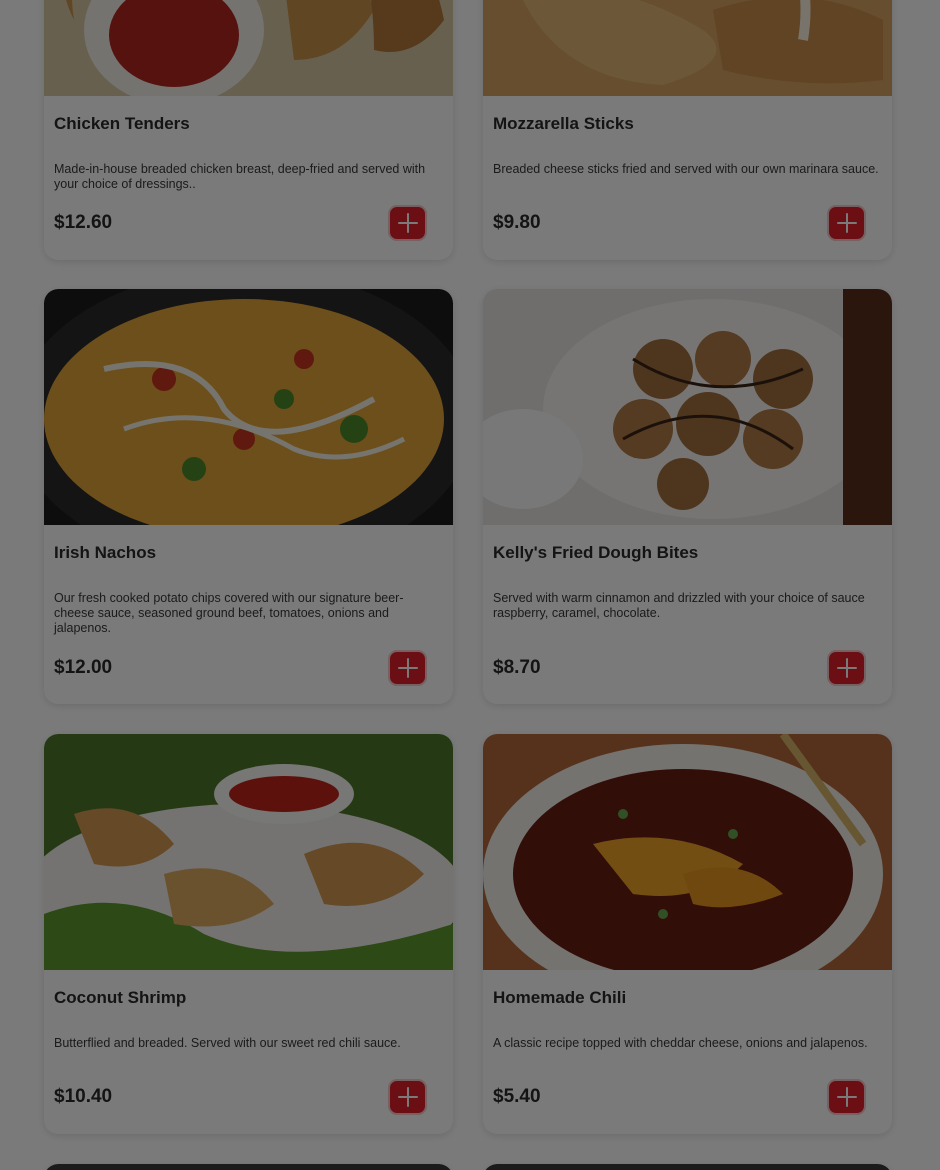 This screenshot has height=1170, width=940. Describe the element at coordinates (517, 1096) in the screenshot. I see `item-price: $5.40` at that location.